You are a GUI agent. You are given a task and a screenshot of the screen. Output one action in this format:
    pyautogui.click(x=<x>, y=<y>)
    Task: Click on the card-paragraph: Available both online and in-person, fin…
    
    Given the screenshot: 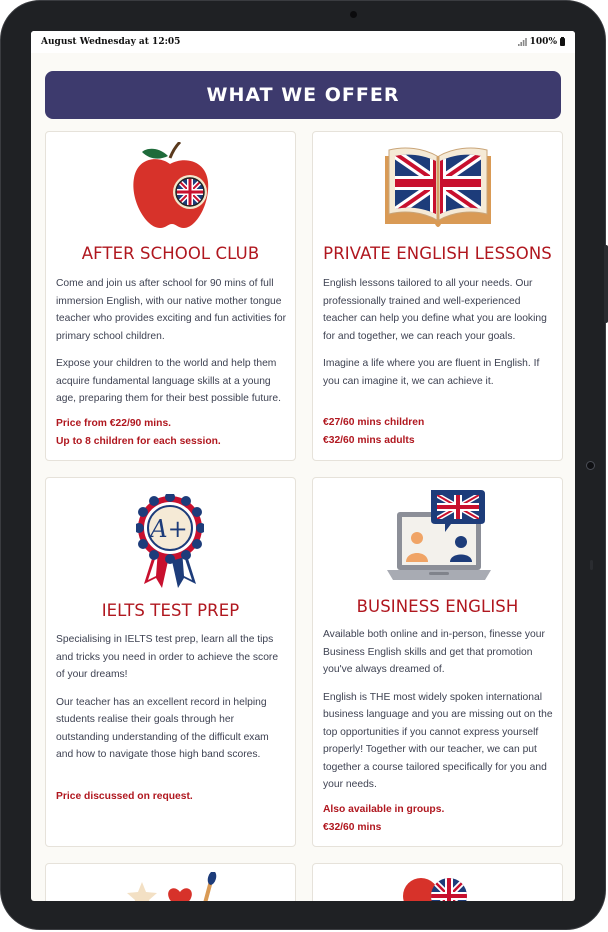 What is the action you would take?
    pyautogui.click(x=434, y=652)
    